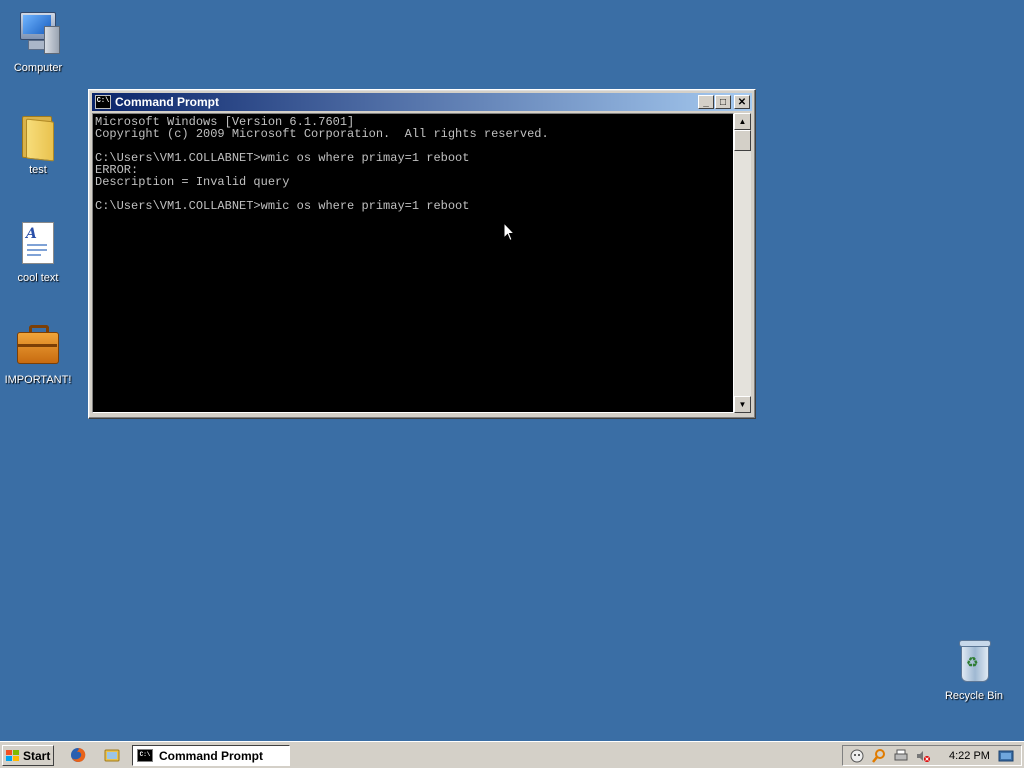  I want to click on scroll-thumb, so click(742, 140).